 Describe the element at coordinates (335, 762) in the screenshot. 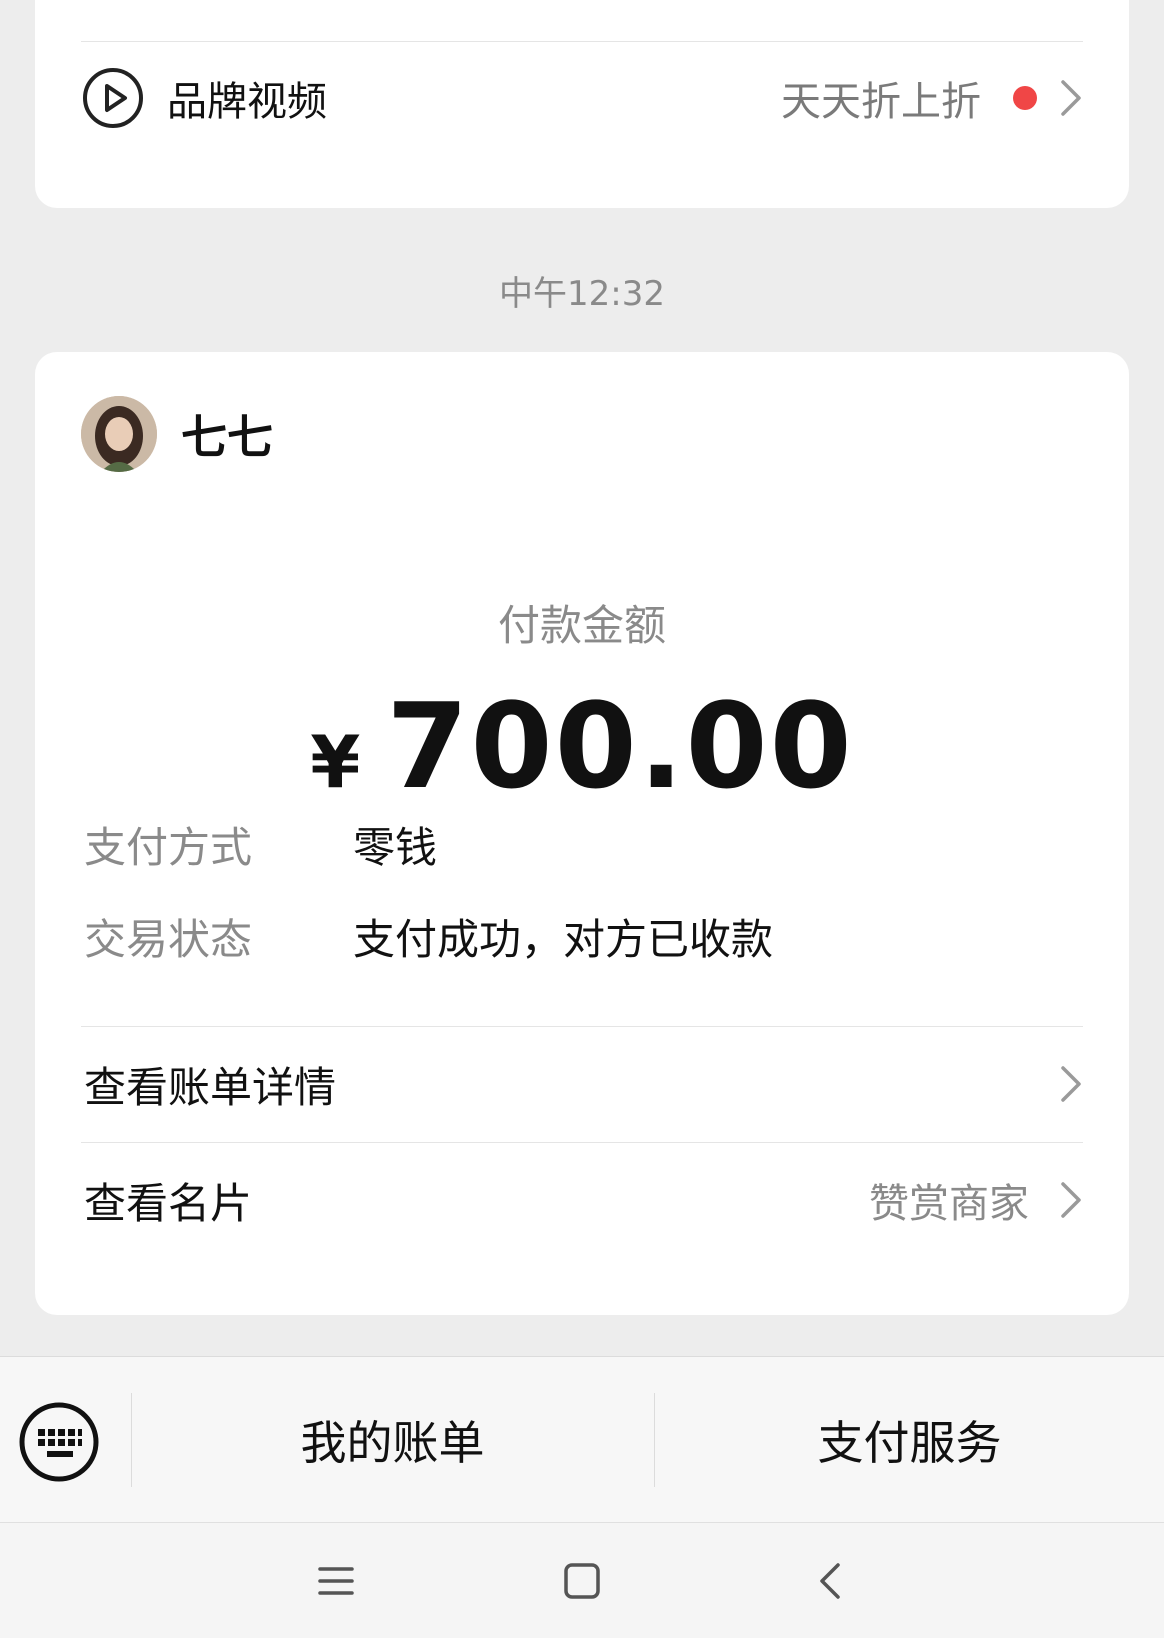

I see `currency-symbol: ¥` at that location.